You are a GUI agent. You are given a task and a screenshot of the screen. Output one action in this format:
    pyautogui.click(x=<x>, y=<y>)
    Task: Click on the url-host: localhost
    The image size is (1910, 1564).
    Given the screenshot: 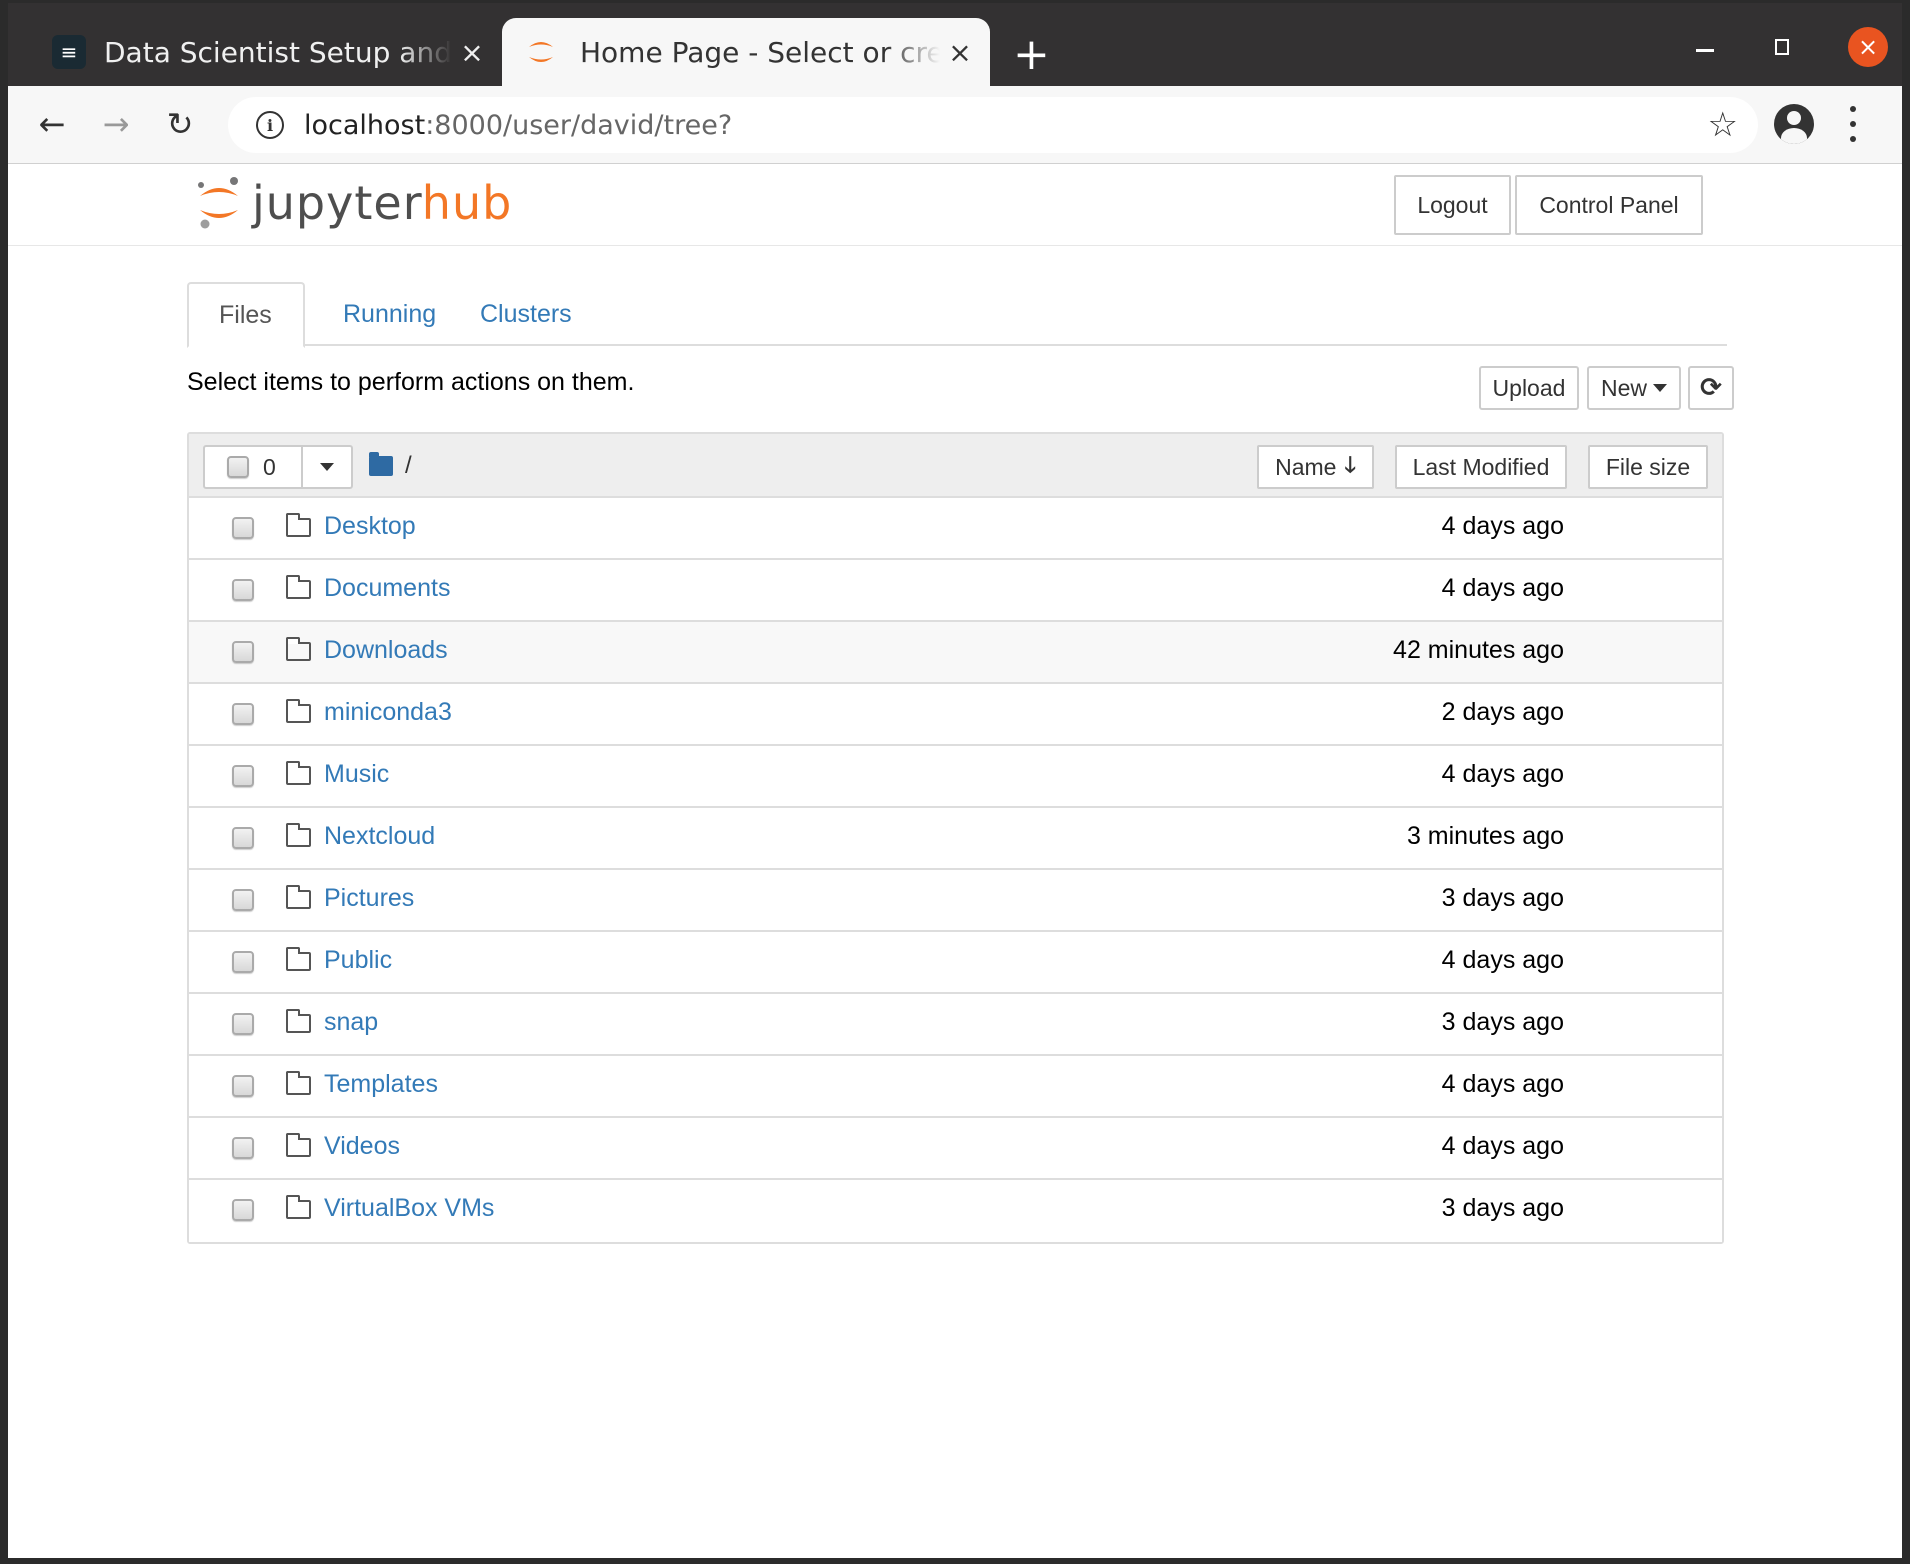 What is the action you would take?
    pyautogui.click(x=365, y=125)
    